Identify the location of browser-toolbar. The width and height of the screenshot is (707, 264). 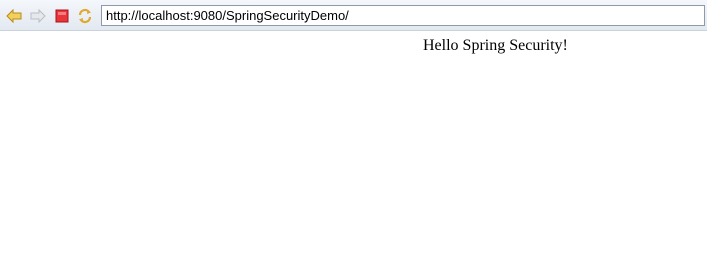
(353, 15).